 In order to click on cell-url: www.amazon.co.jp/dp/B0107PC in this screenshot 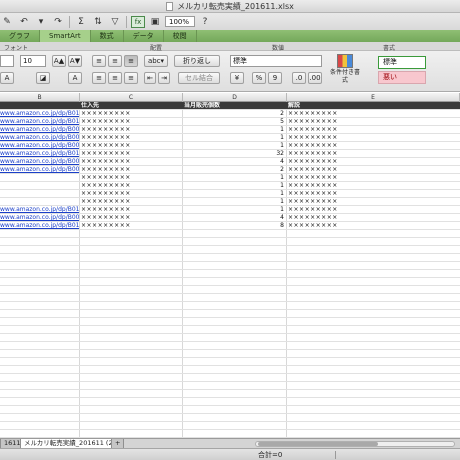, I will do `click(39, 122)`.